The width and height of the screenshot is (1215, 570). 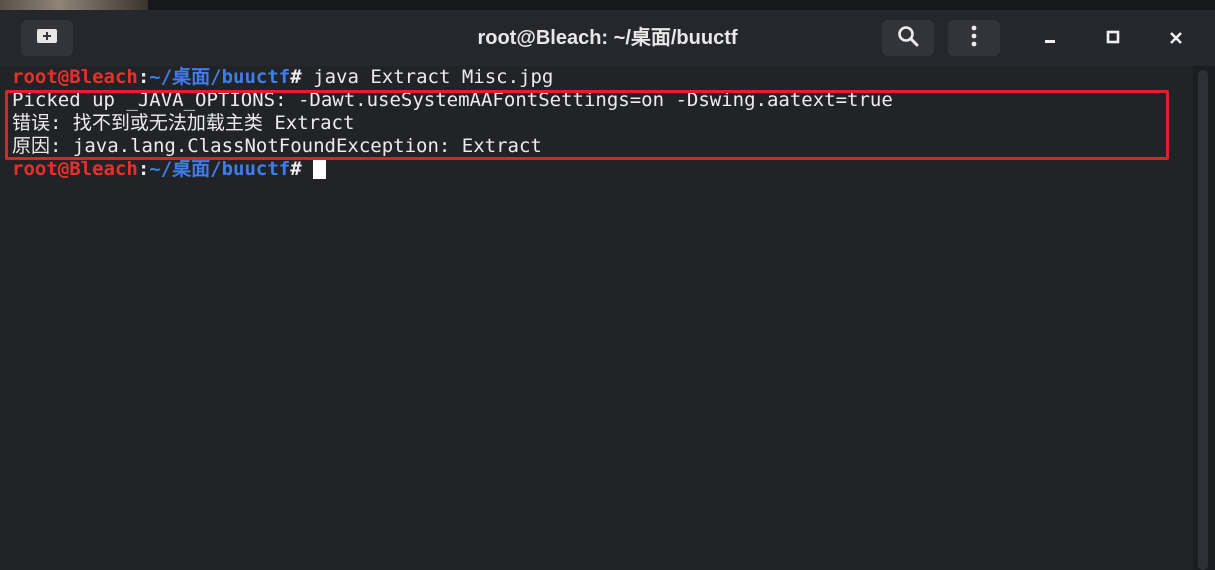 I want to click on minimize-button, so click(x=1050, y=38).